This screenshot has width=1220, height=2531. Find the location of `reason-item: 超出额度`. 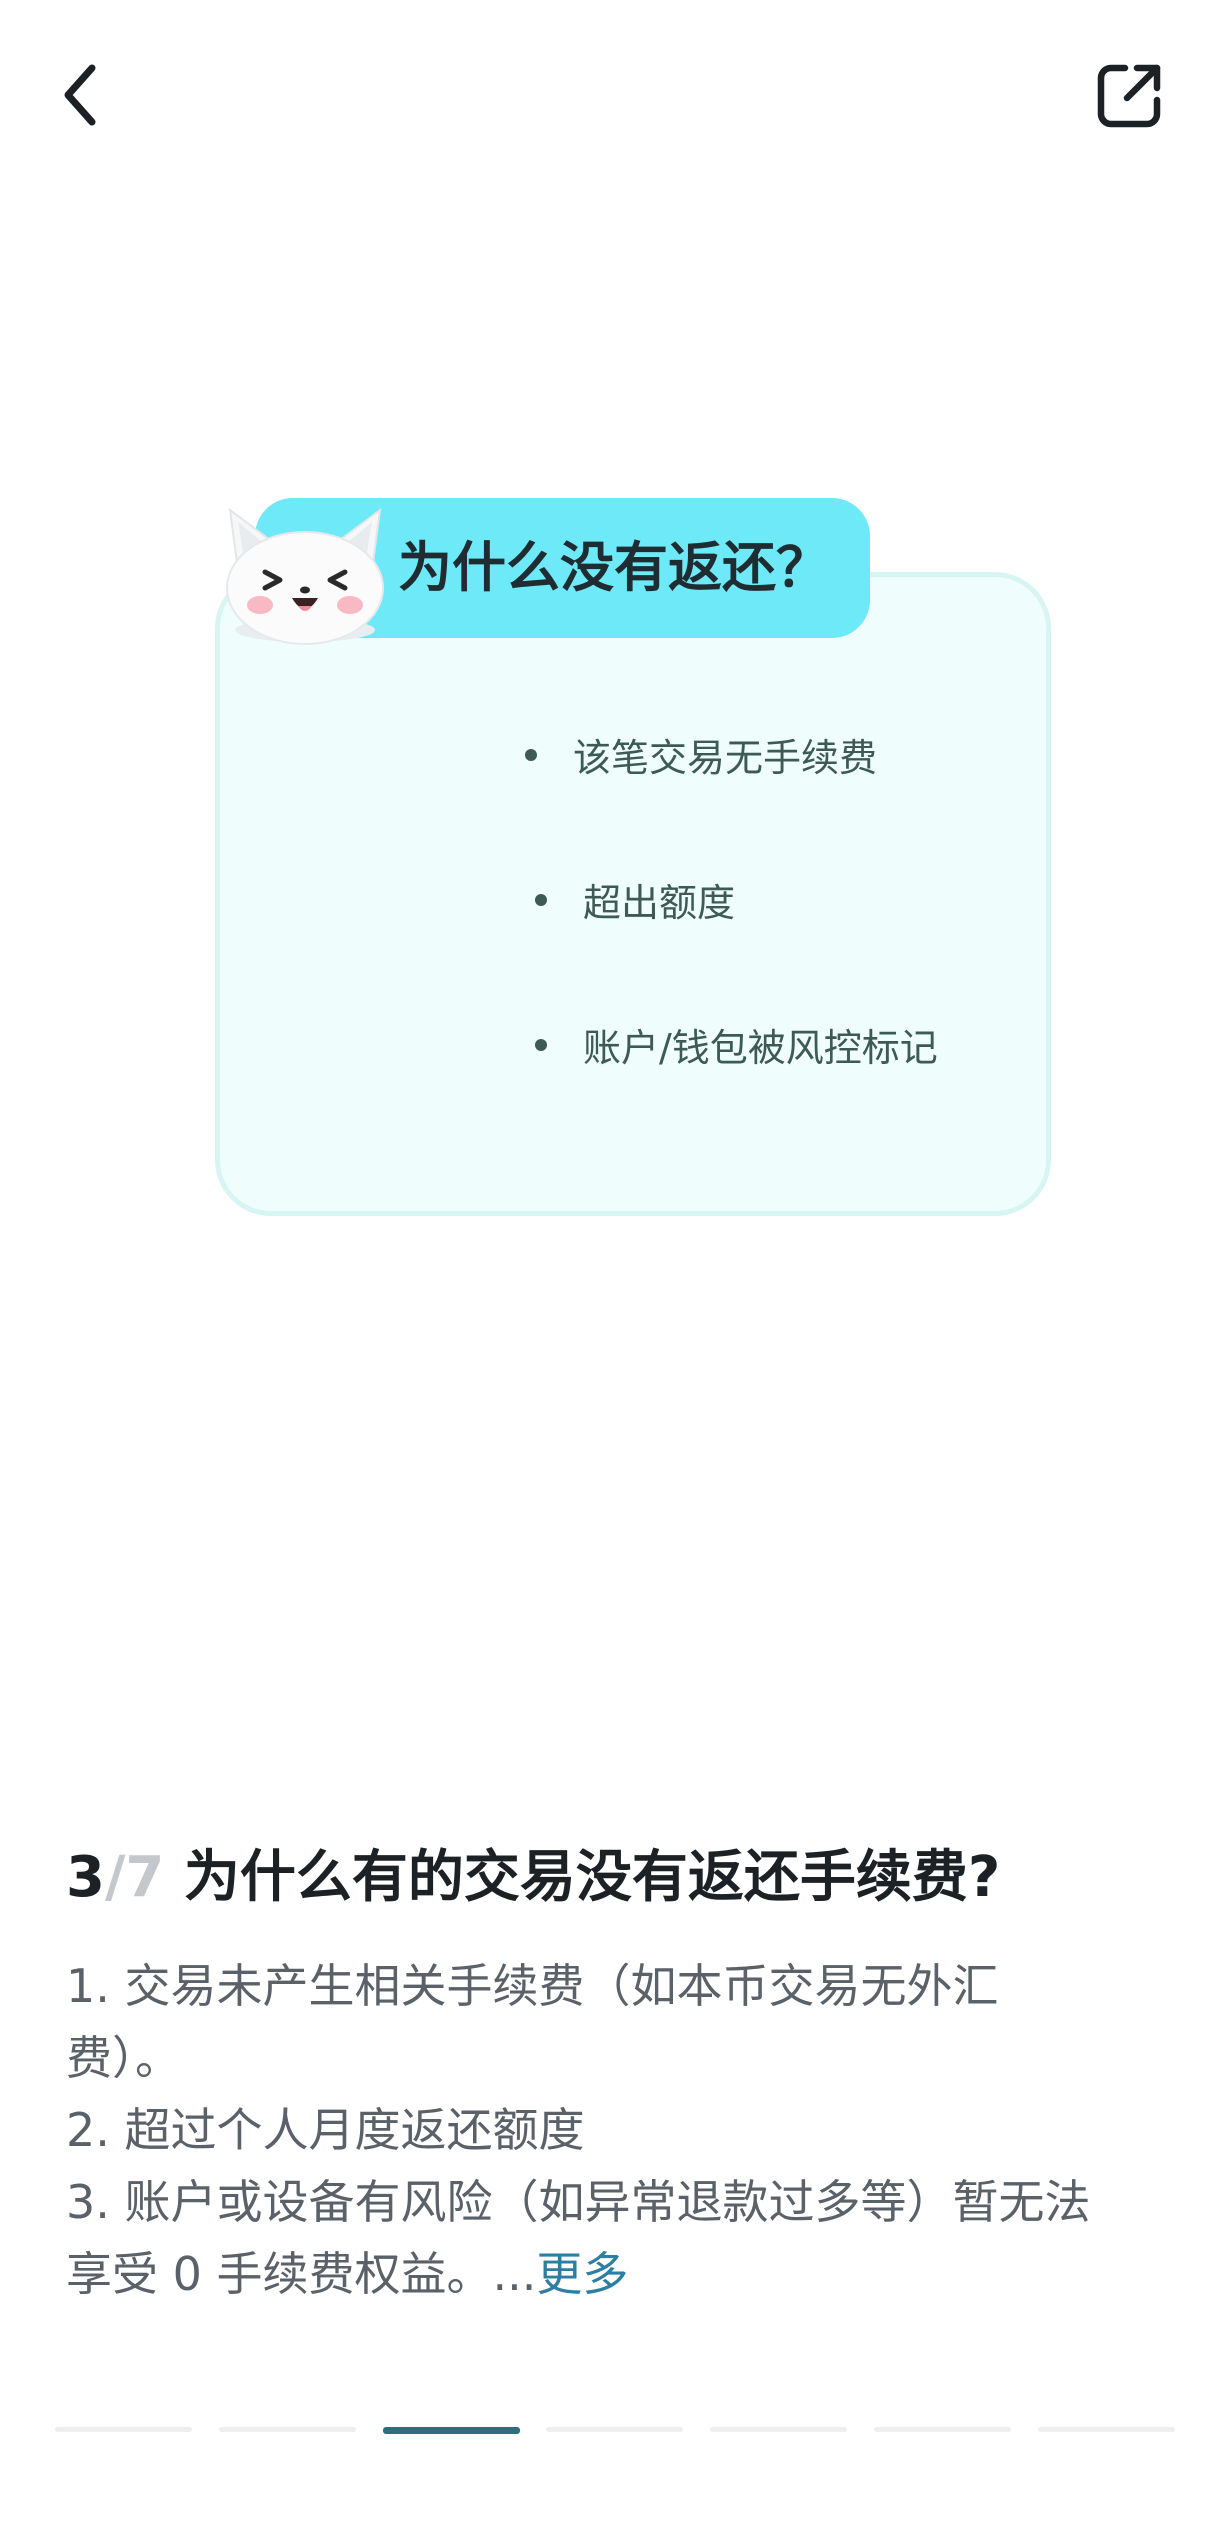

reason-item: 超出额度 is located at coordinates (635, 899).